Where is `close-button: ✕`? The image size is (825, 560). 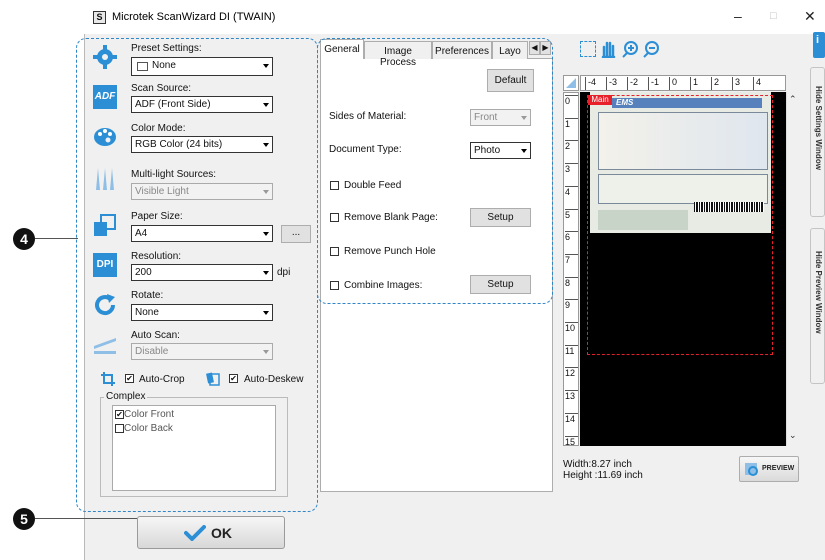
close-button: ✕ is located at coordinates (810, 16).